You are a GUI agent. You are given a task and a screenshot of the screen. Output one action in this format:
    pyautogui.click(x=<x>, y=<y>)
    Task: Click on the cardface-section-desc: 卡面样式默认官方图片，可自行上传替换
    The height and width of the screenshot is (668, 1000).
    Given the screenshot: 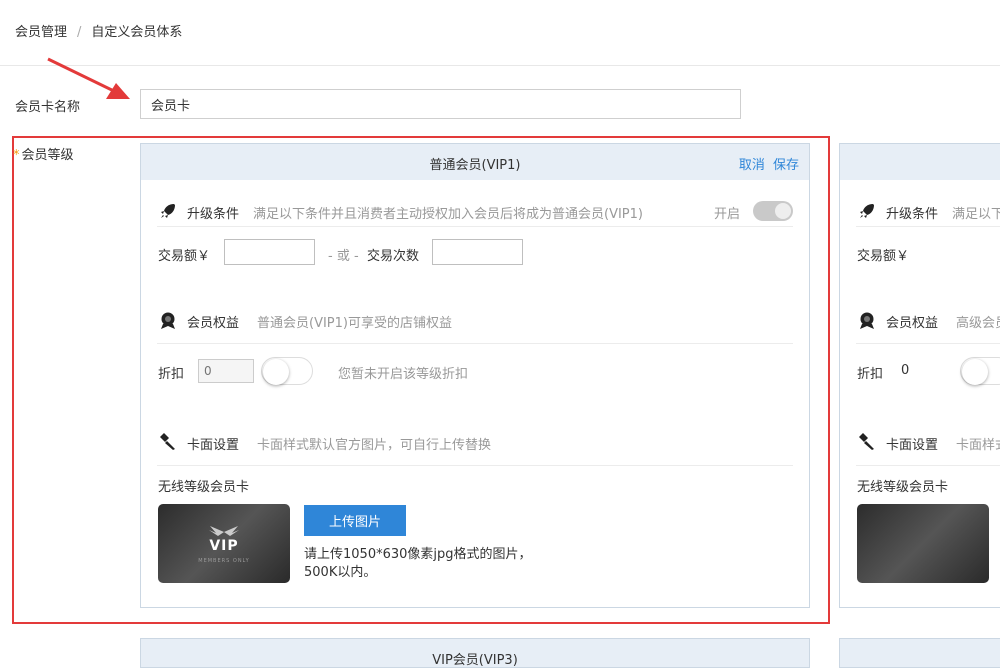 What is the action you would take?
    pyautogui.click(x=374, y=445)
    